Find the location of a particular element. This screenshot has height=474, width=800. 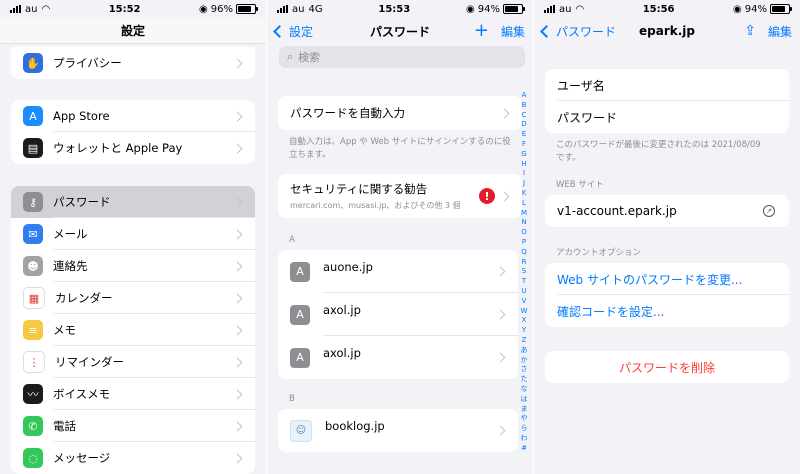

website-row: v1-account.epark.jp ↗ is located at coordinates (667, 211).